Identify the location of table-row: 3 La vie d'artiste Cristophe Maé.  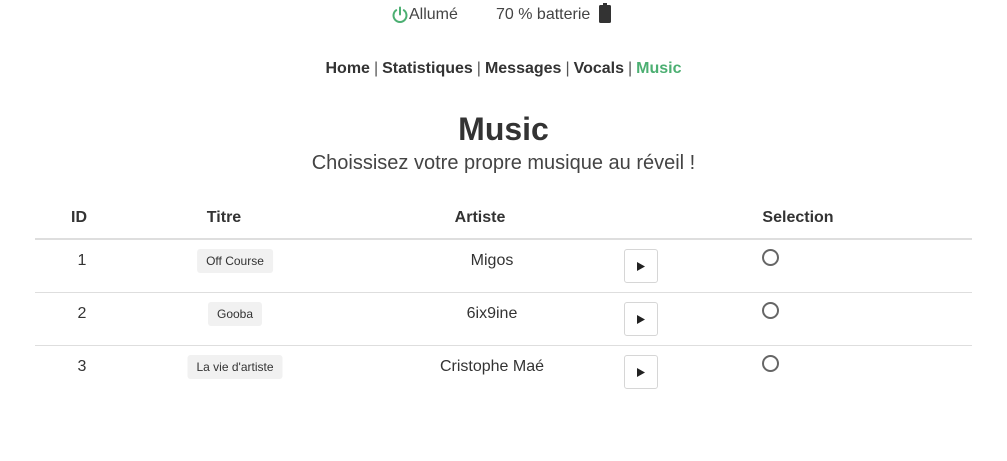
(503, 372).